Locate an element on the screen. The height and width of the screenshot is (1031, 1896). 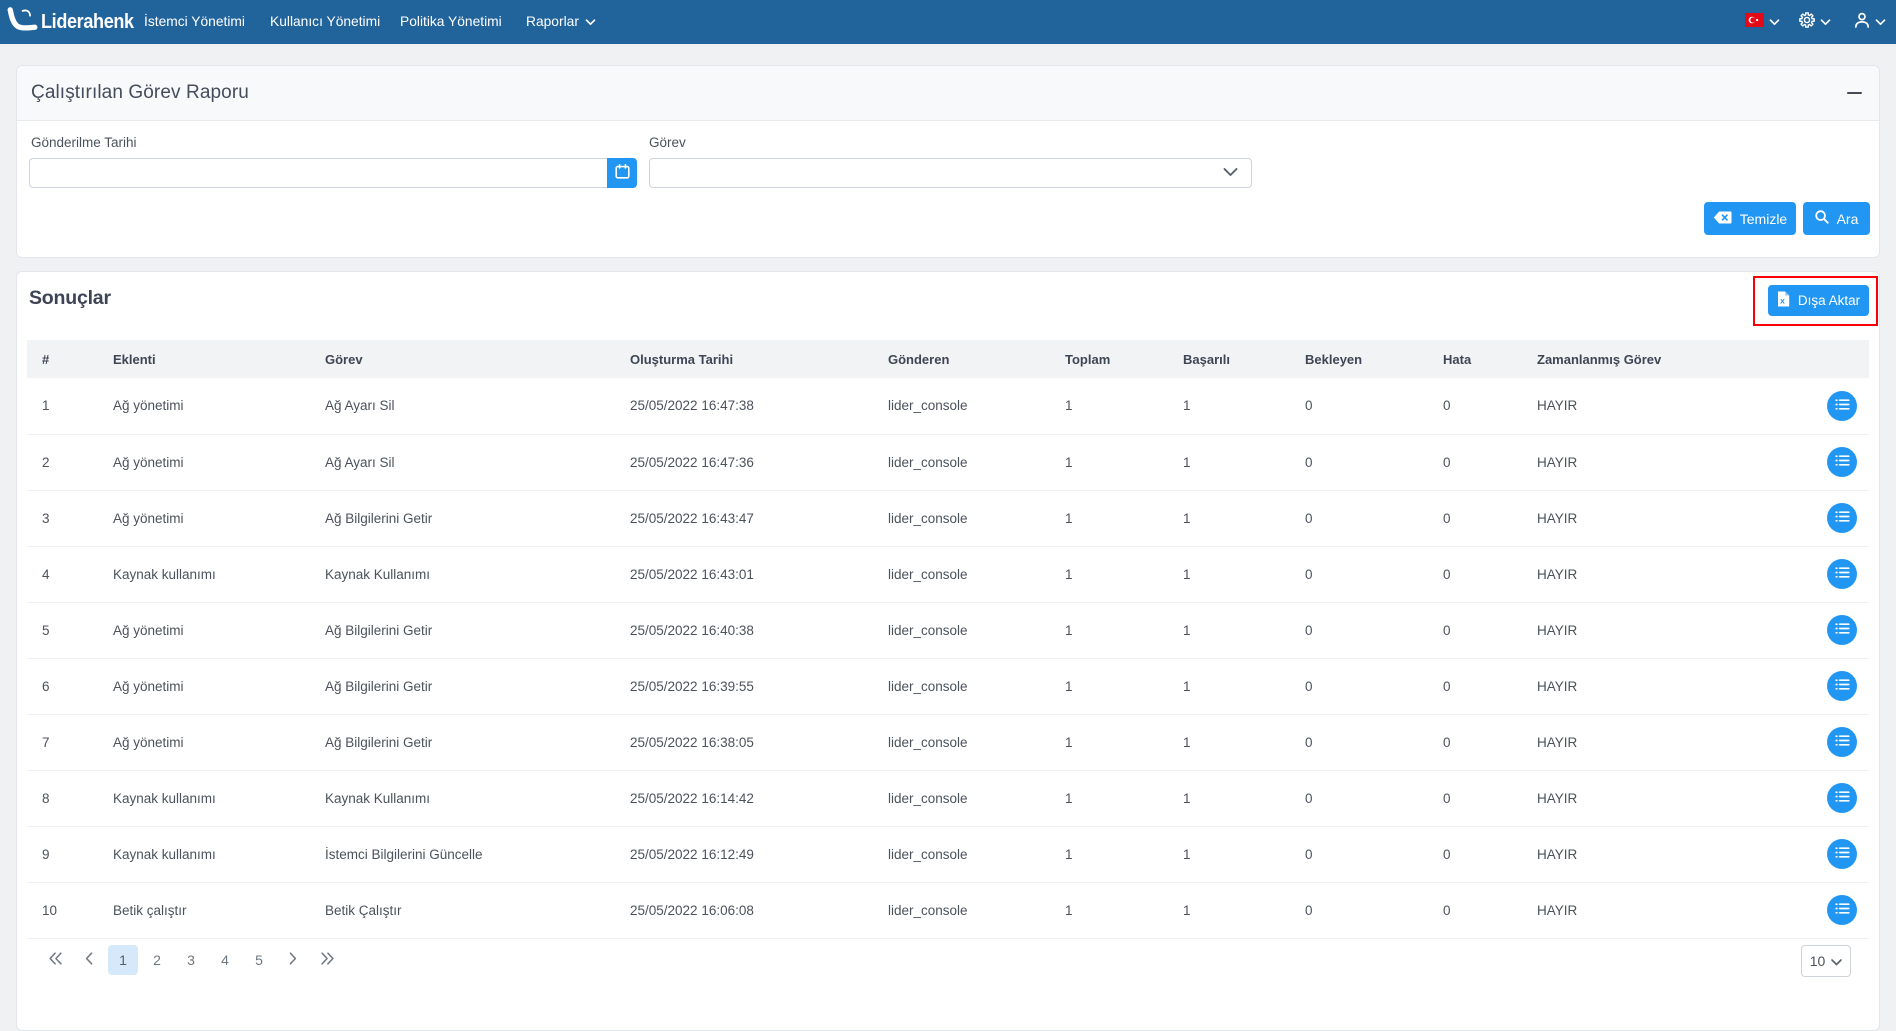
liderahenk-logo-icon is located at coordinates (19, 22).